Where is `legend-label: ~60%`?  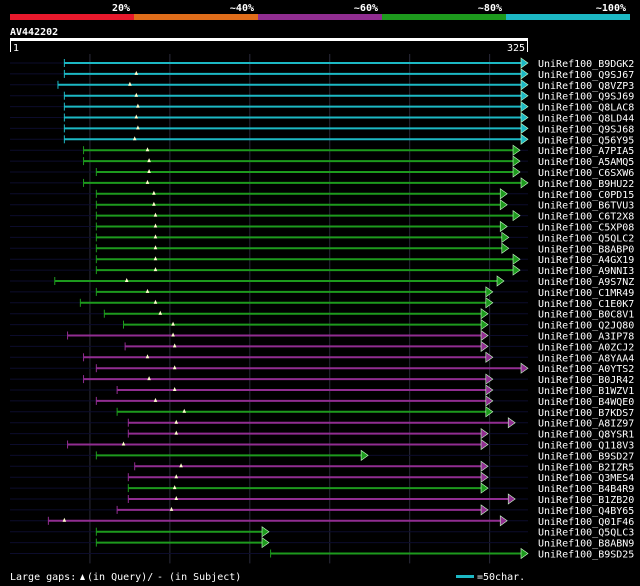
legend-label: ~60% is located at coordinates (366, 8).